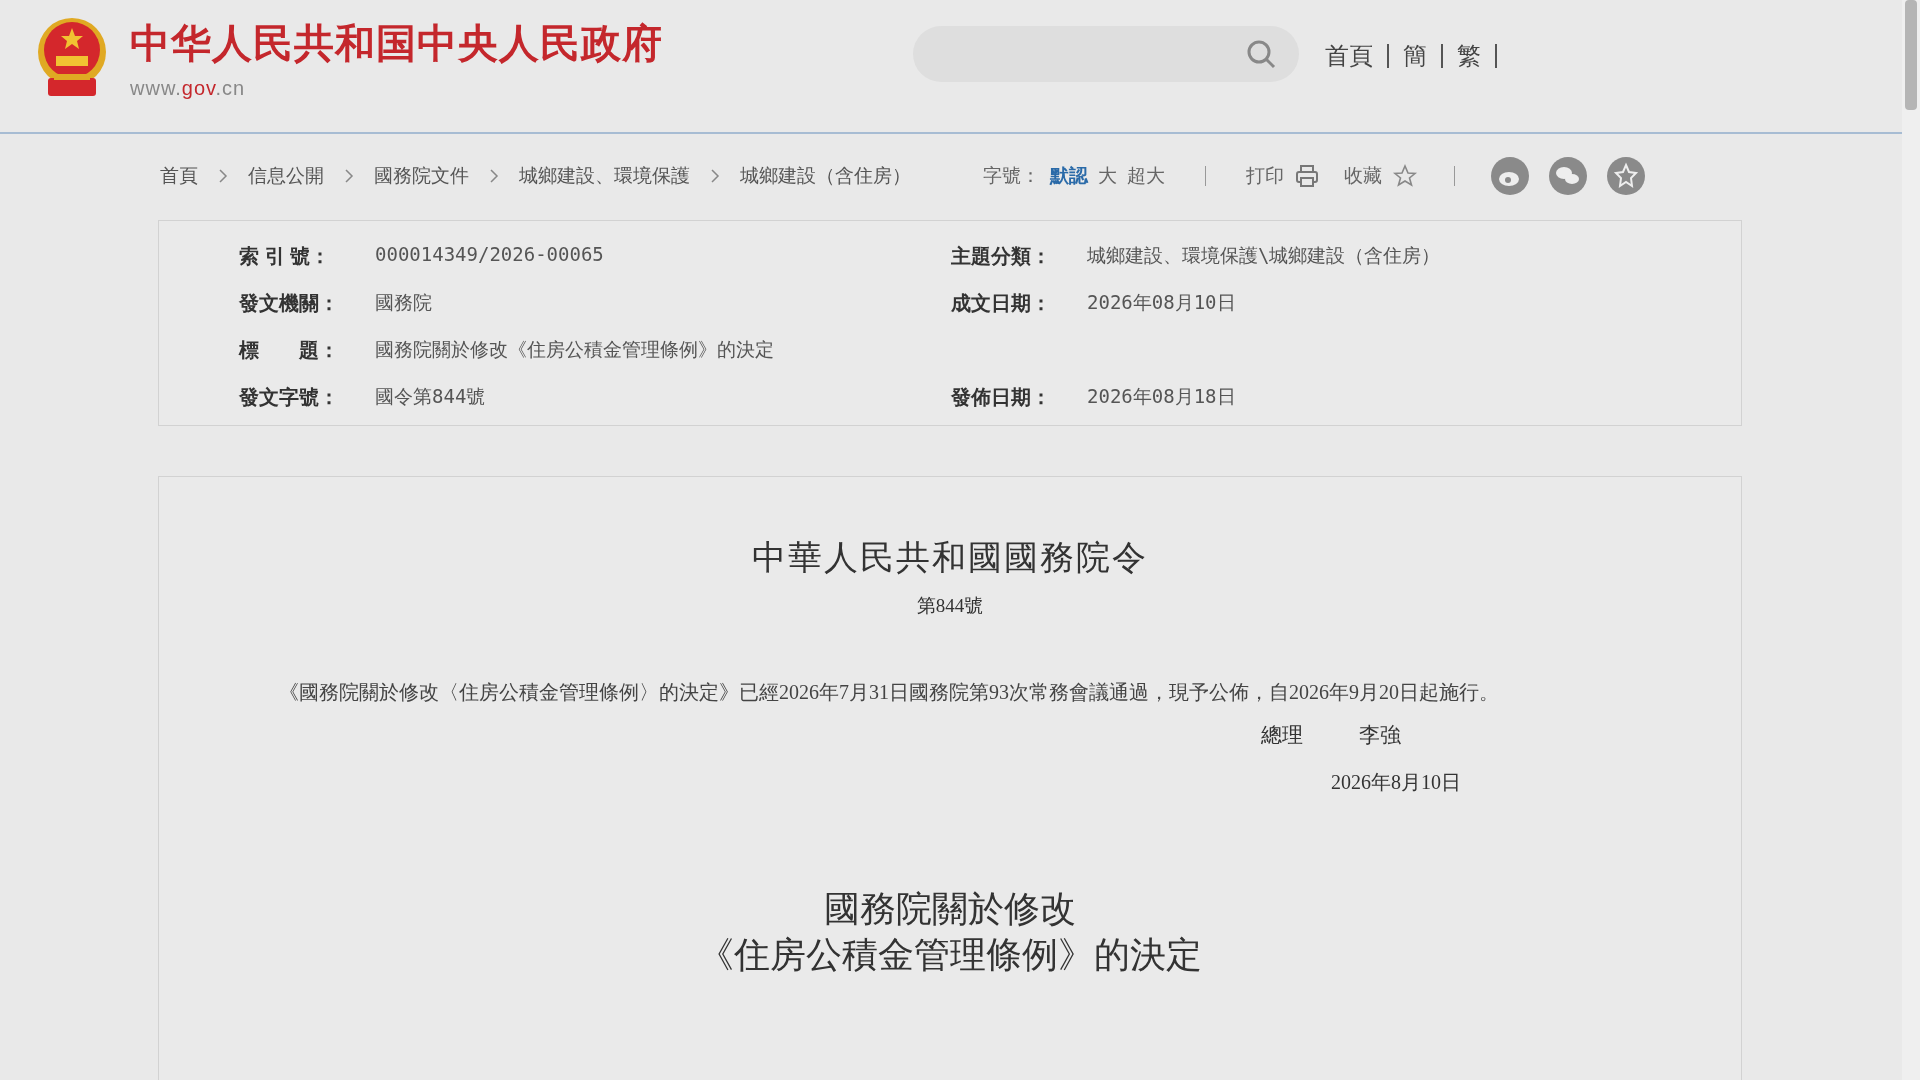 The width and height of the screenshot is (1920, 1080). Describe the element at coordinates (1001, 397) in the screenshot. I see `field-label: 發佈日期：` at that location.